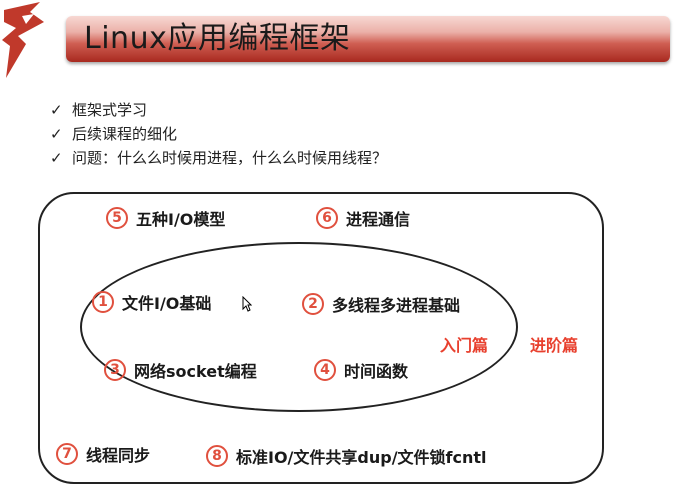  What do you see at coordinates (118, 455) in the screenshot?
I see `topic-label: 线程同步` at bounding box center [118, 455].